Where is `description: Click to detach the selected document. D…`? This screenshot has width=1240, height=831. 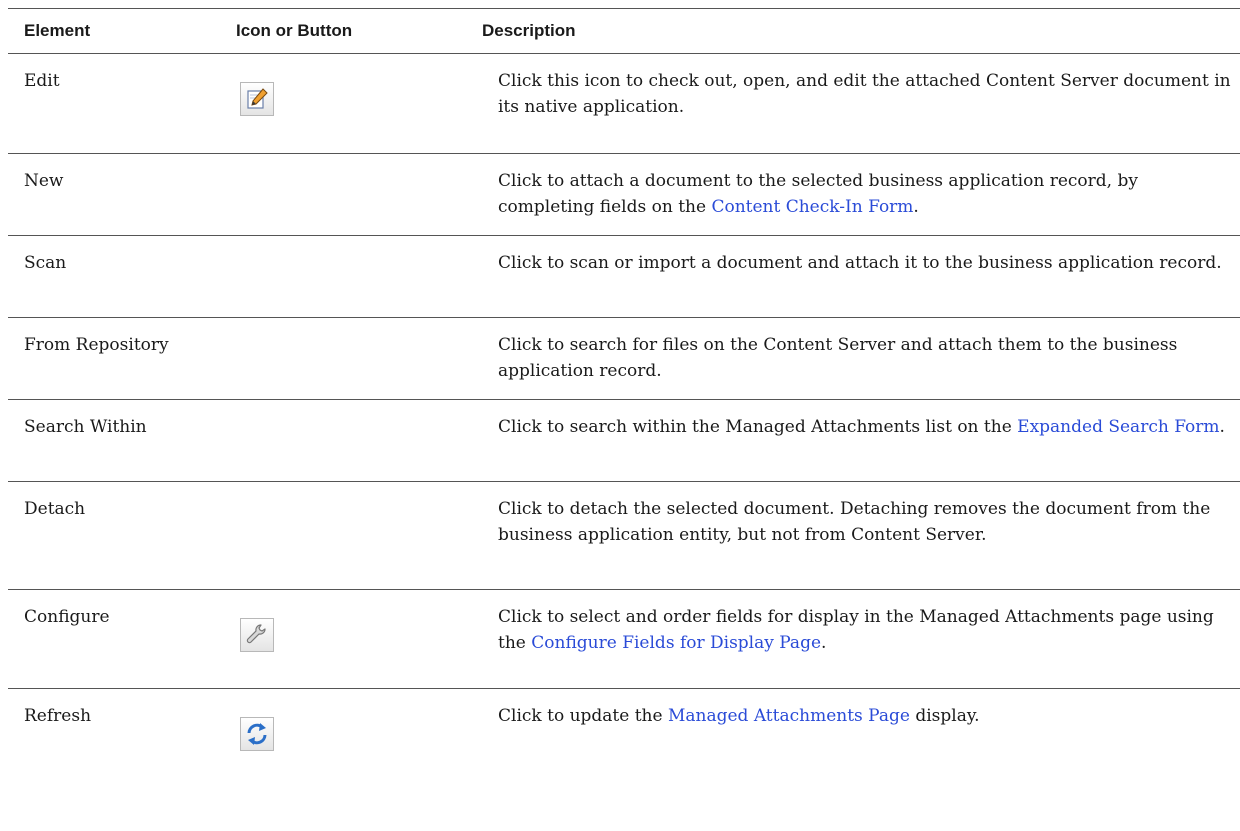 description: Click to detach the selected document. D… is located at coordinates (853, 535).